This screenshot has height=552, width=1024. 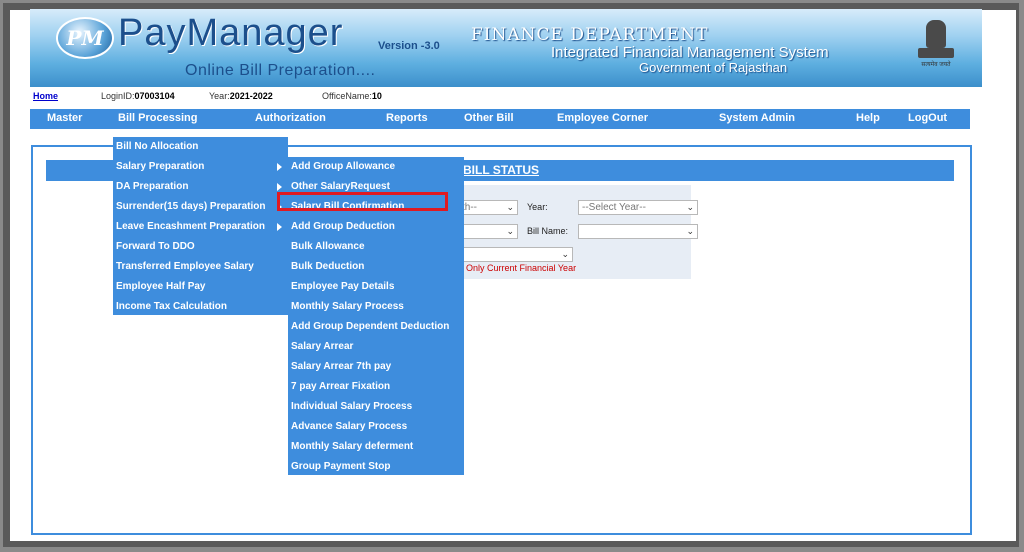 What do you see at coordinates (190, 226) in the screenshot?
I see `menu-item-leave-encashment: Leave Encashment Preparation` at bounding box center [190, 226].